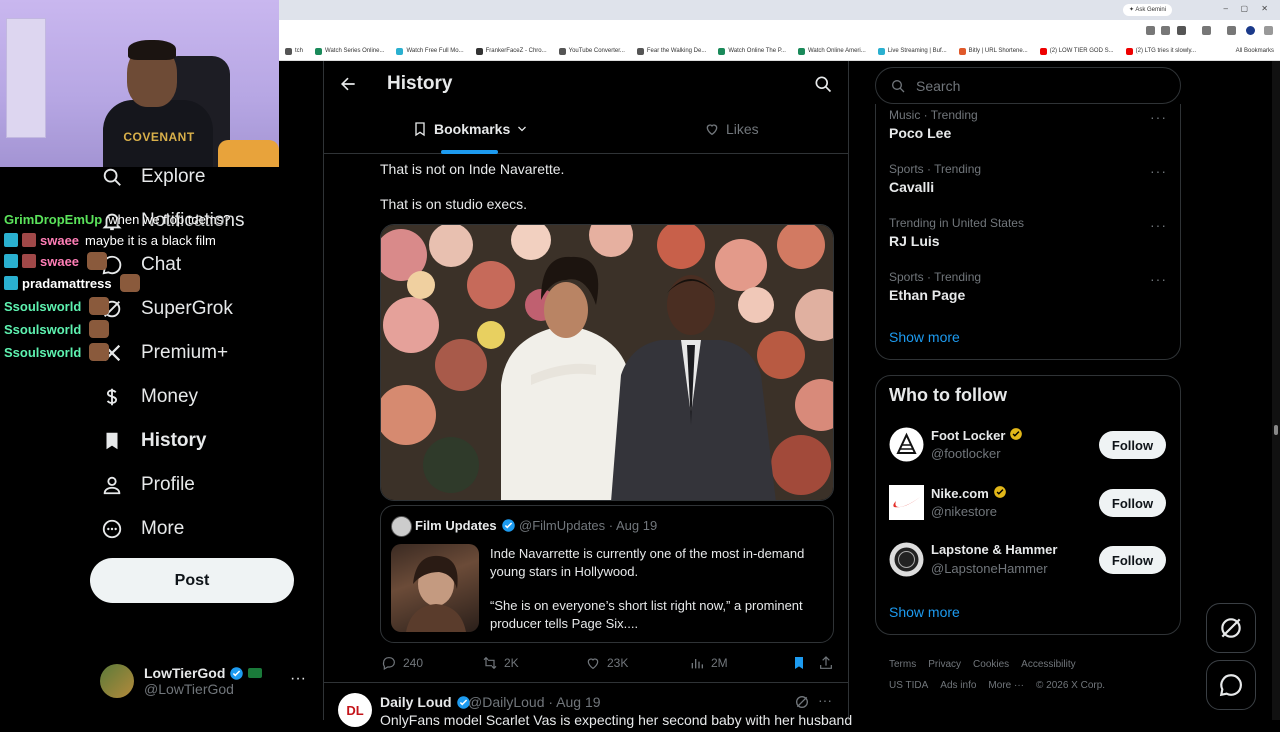  I want to click on account-switcher: LowTierGod @LowTierGod, so click(210, 681).